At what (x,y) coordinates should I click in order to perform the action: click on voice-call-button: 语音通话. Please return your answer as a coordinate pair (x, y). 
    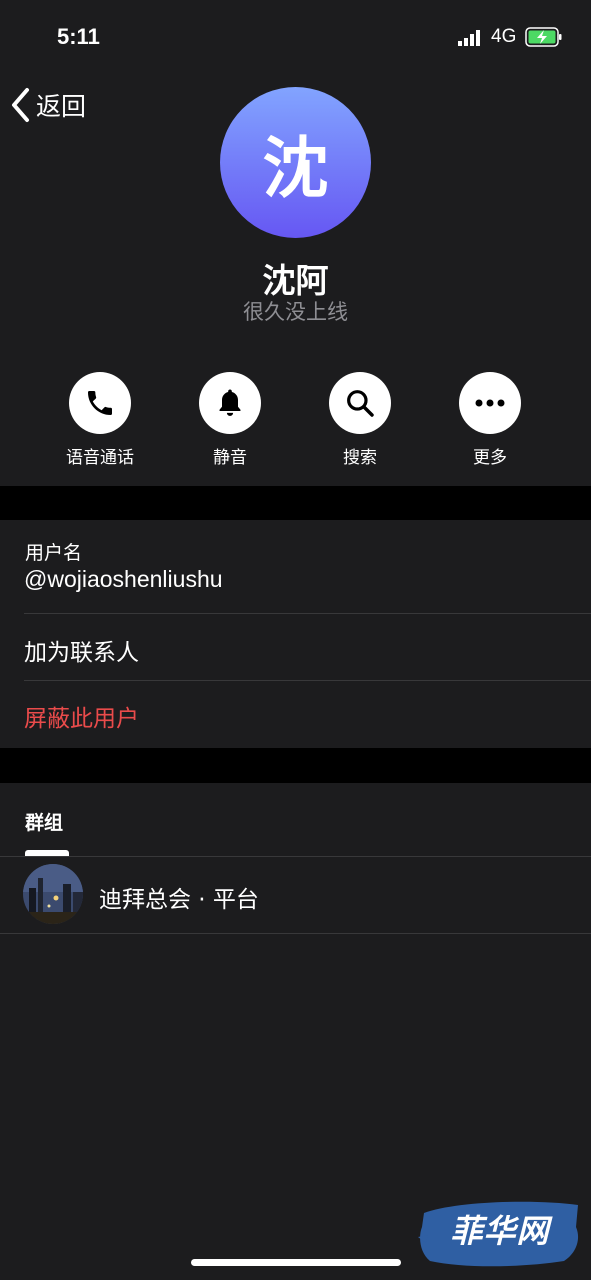
    Looking at the image, I should click on (100, 420).